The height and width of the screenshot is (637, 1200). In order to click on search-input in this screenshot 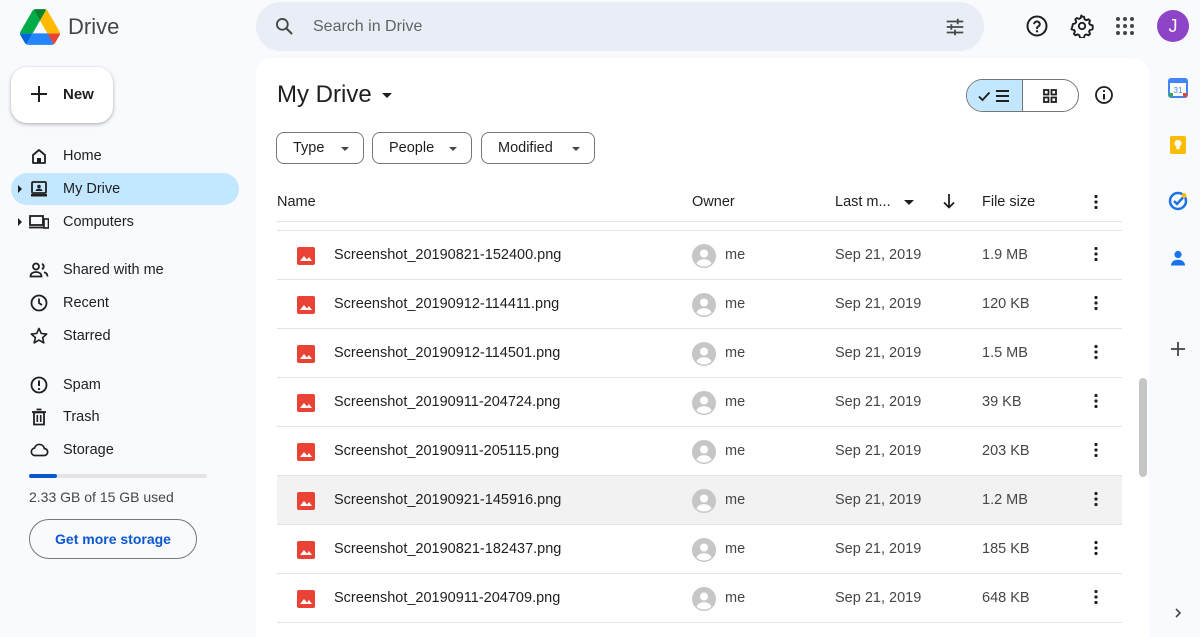, I will do `click(613, 27)`.